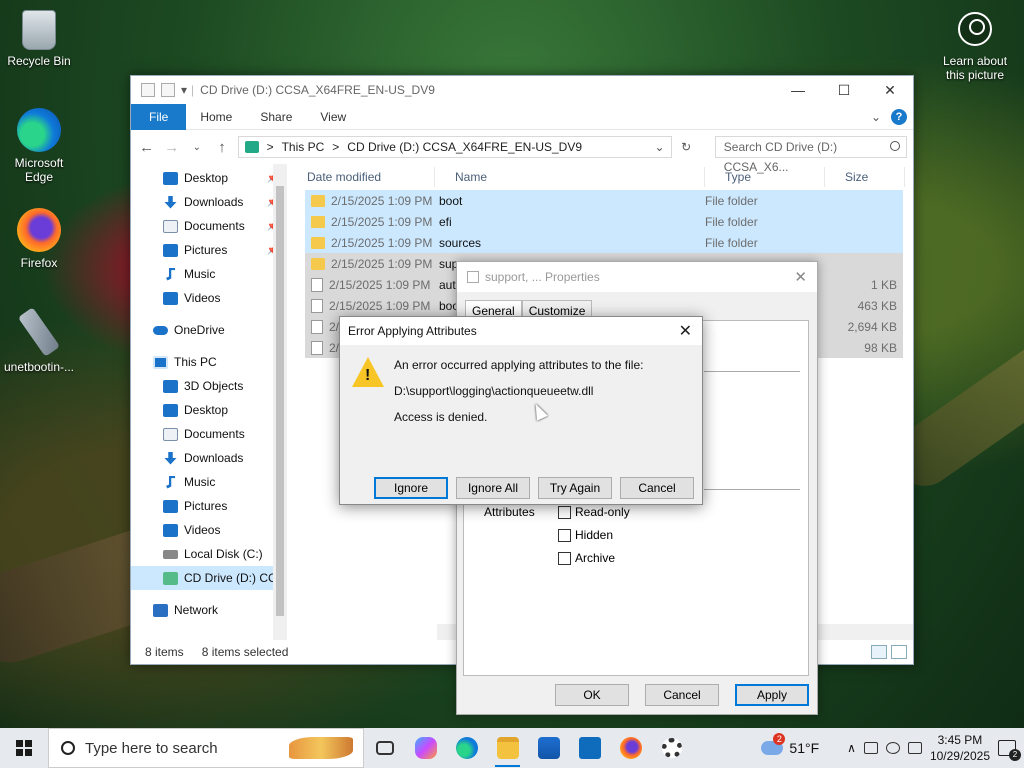 This screenshot has width=1024, height=768. What do you see at coordinates (493, 488) in the screenshot?
I see `ignore-all-button: Ignore All` at bounding box center [493, 488].